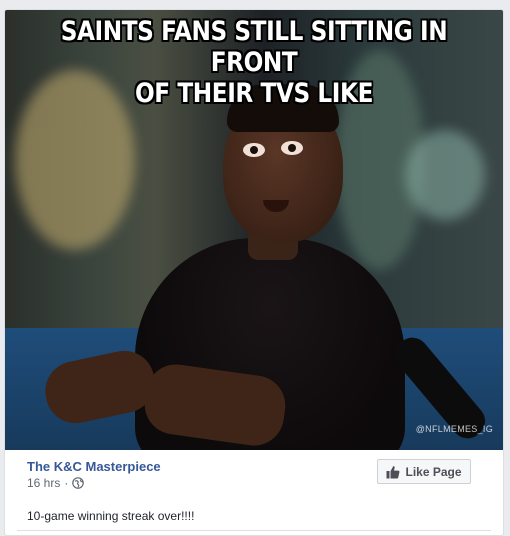 This screenshot has width=510, height=536. What do you see at coordinates (43, 483) in the screenshot?
I see `post-timestamp: 16 hrs` at bounding box center [43, 483].